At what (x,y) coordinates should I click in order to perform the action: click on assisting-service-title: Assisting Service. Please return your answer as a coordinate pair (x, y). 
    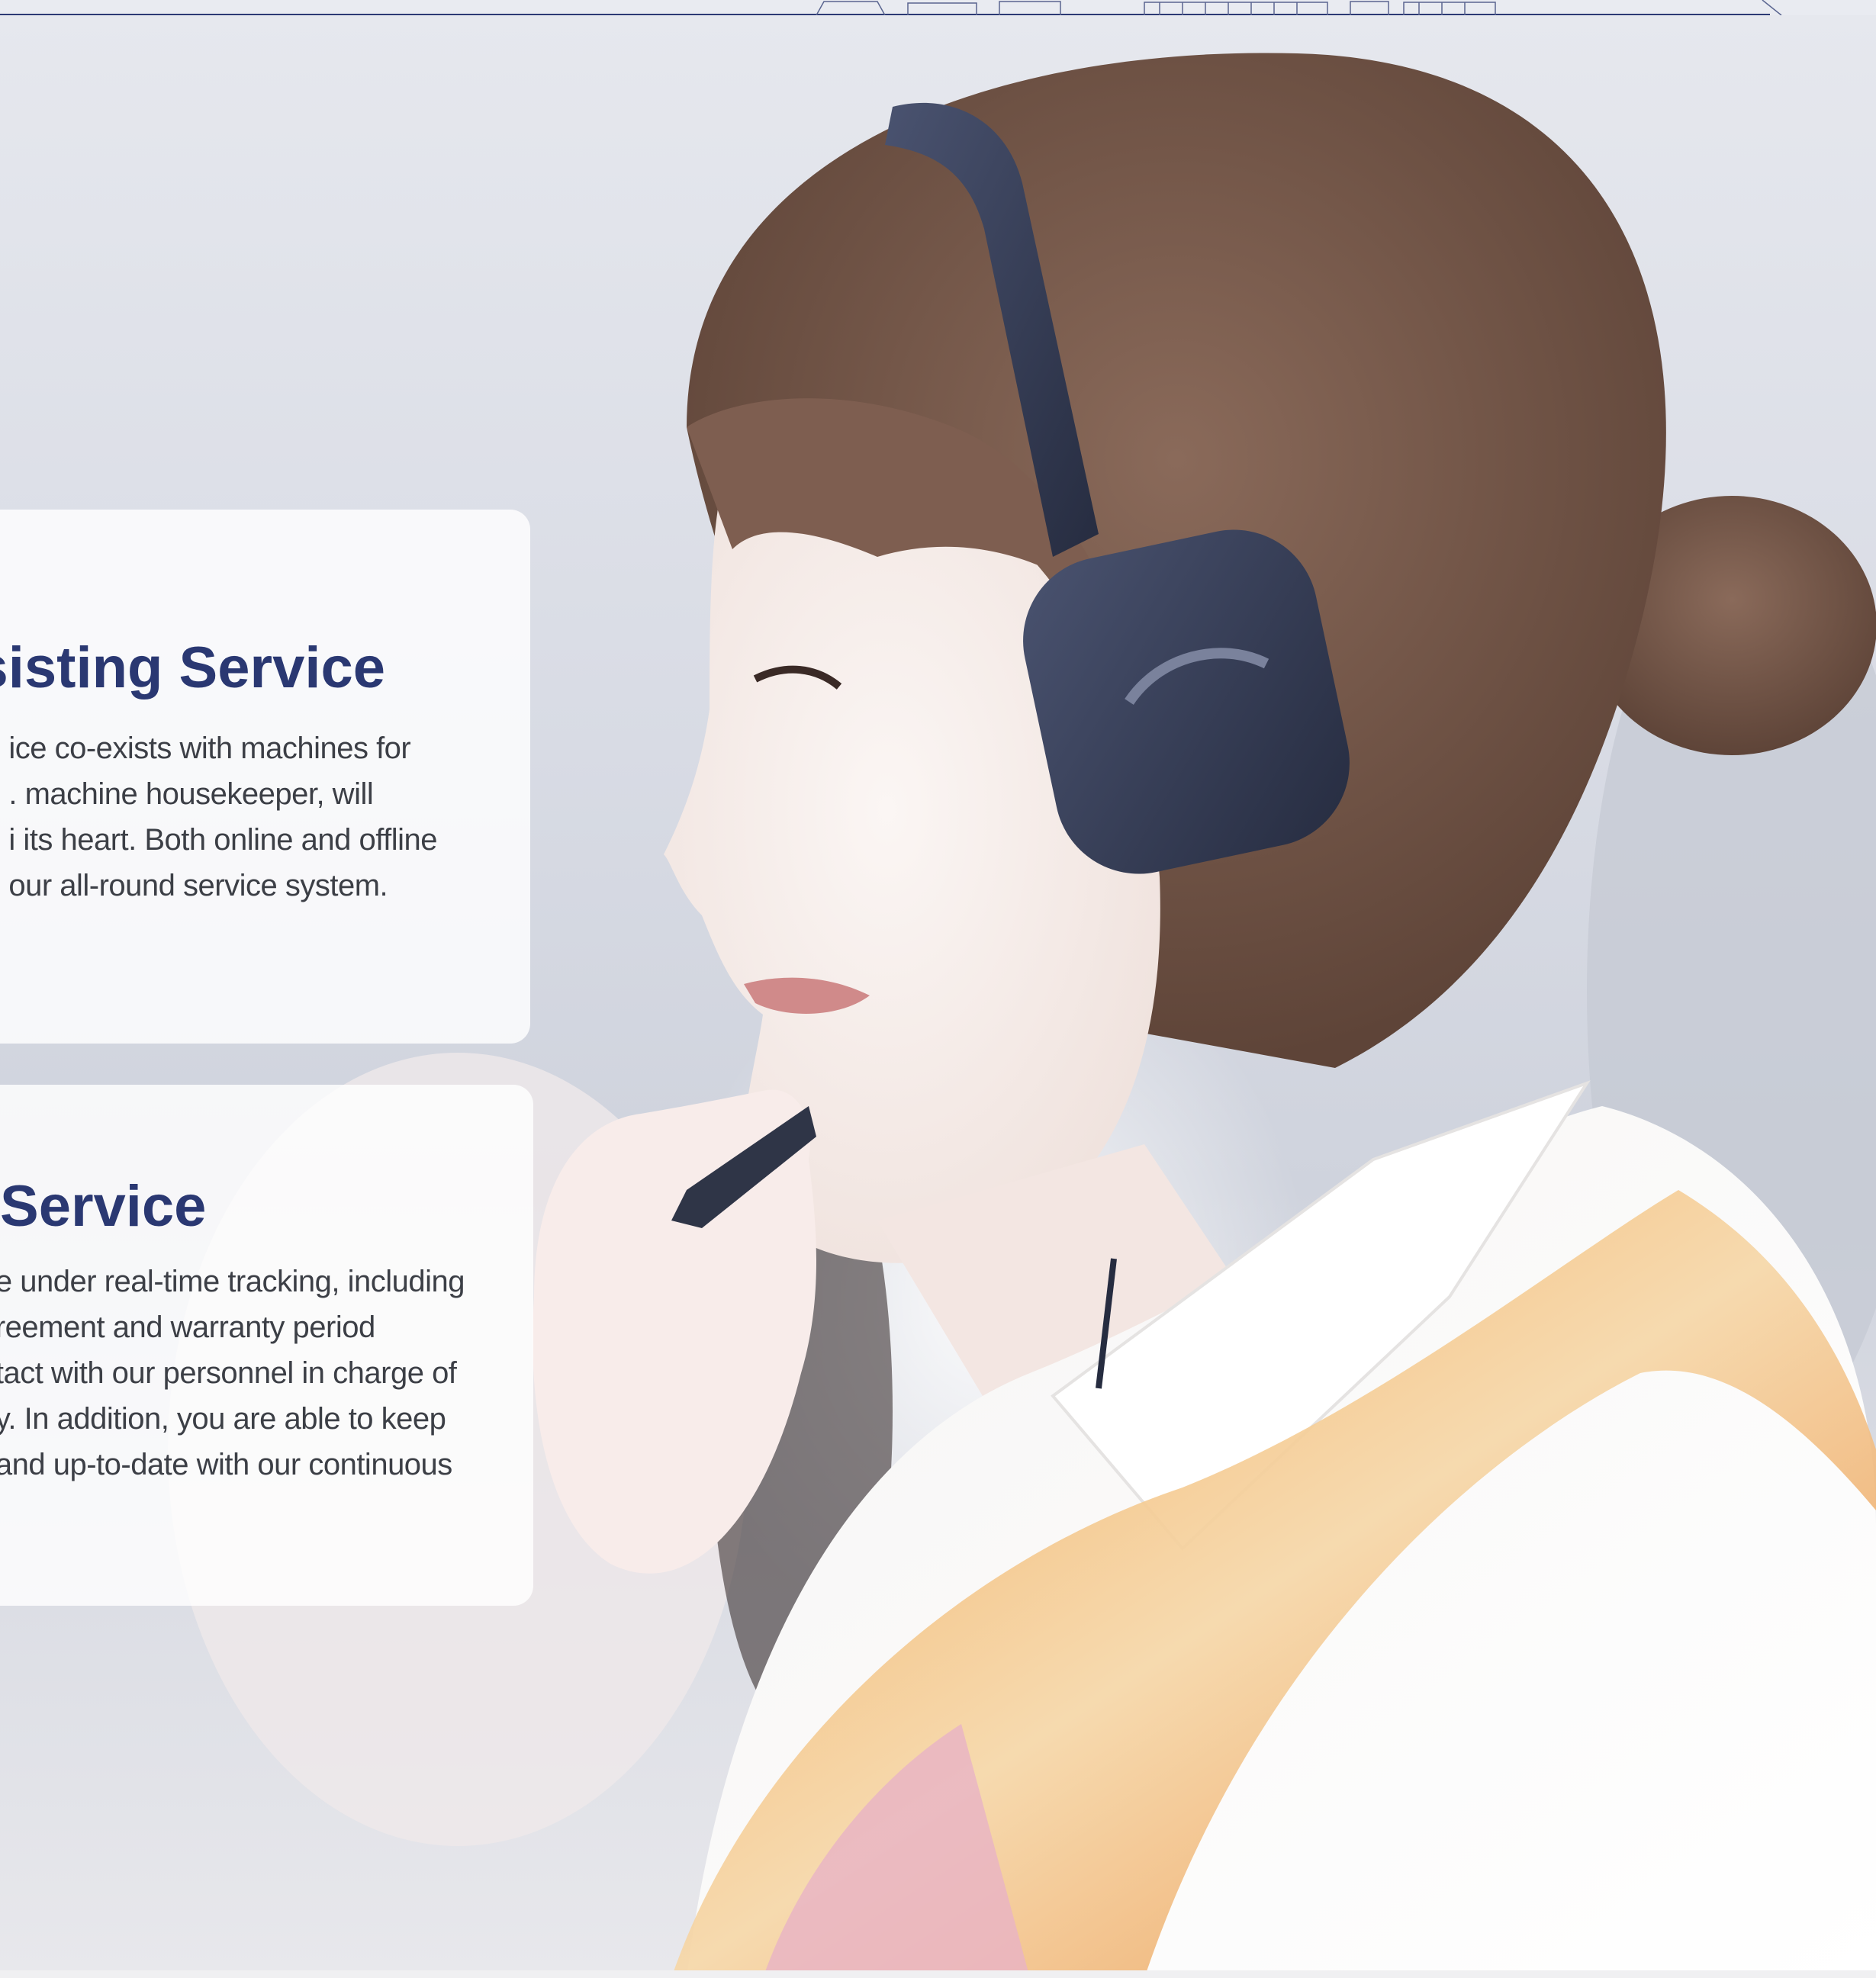
    Looking at the image, I should click on (192, 667).